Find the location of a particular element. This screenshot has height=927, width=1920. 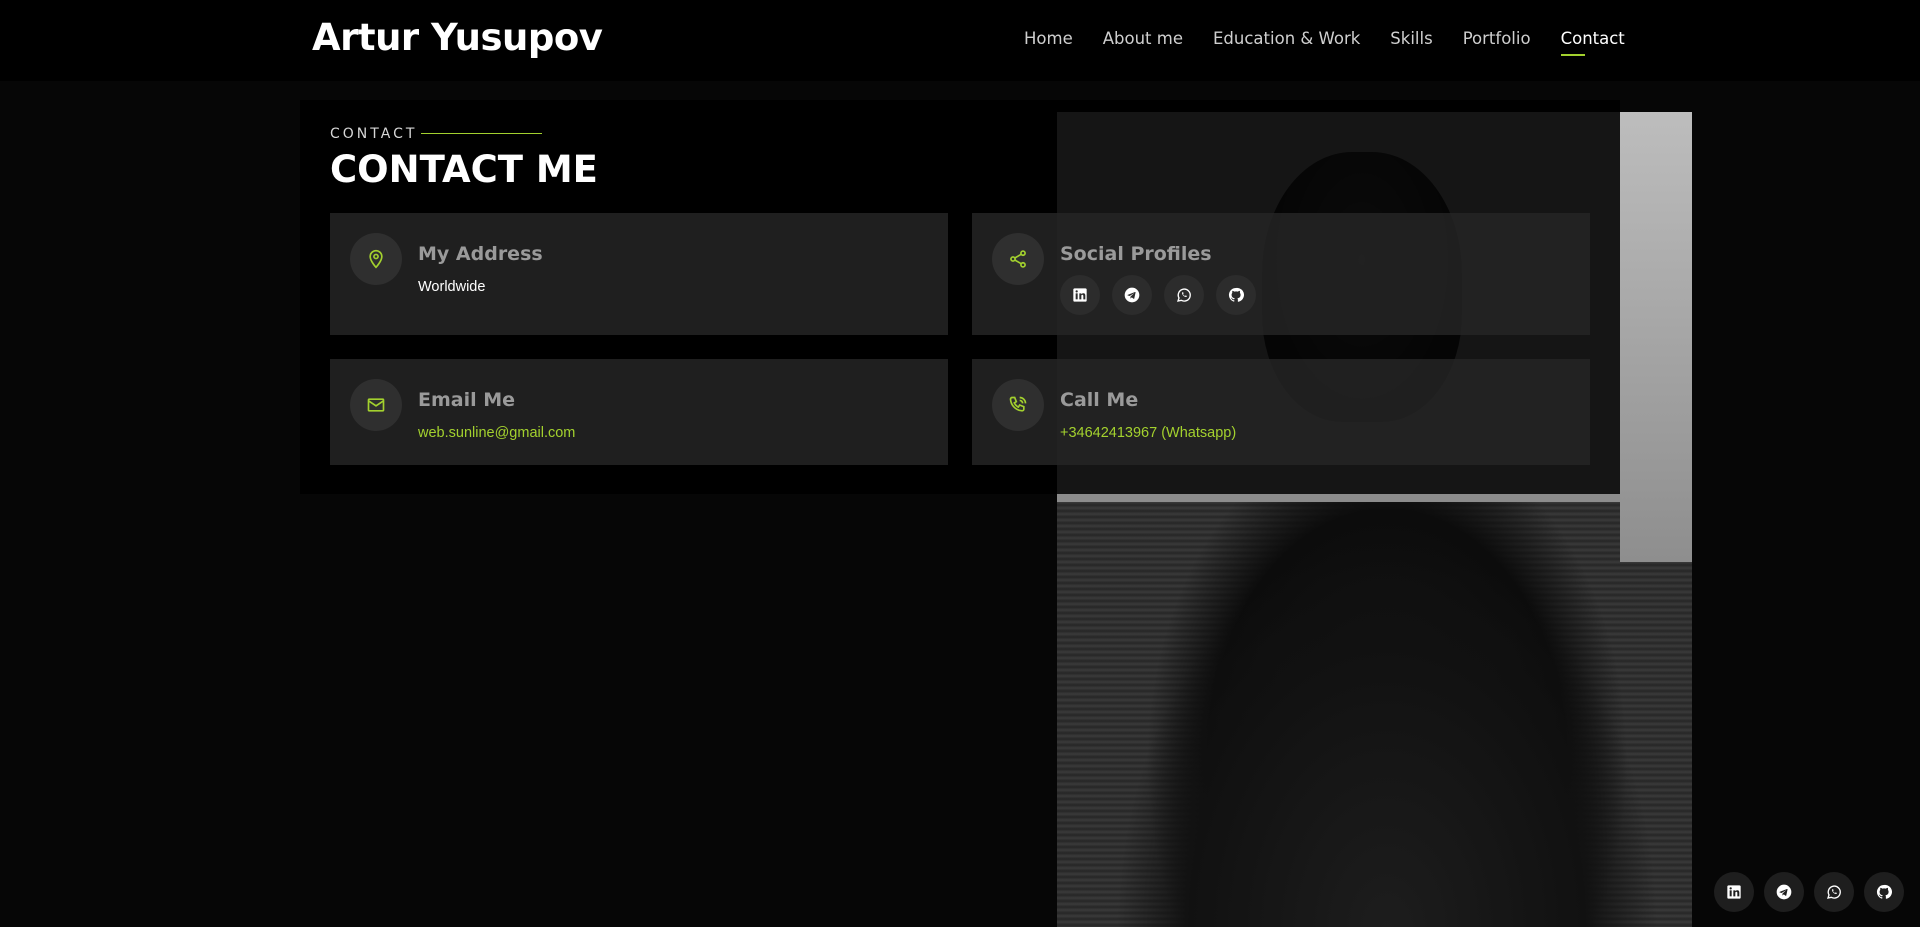

map-pin-icon is located at coordinates (376, 259).